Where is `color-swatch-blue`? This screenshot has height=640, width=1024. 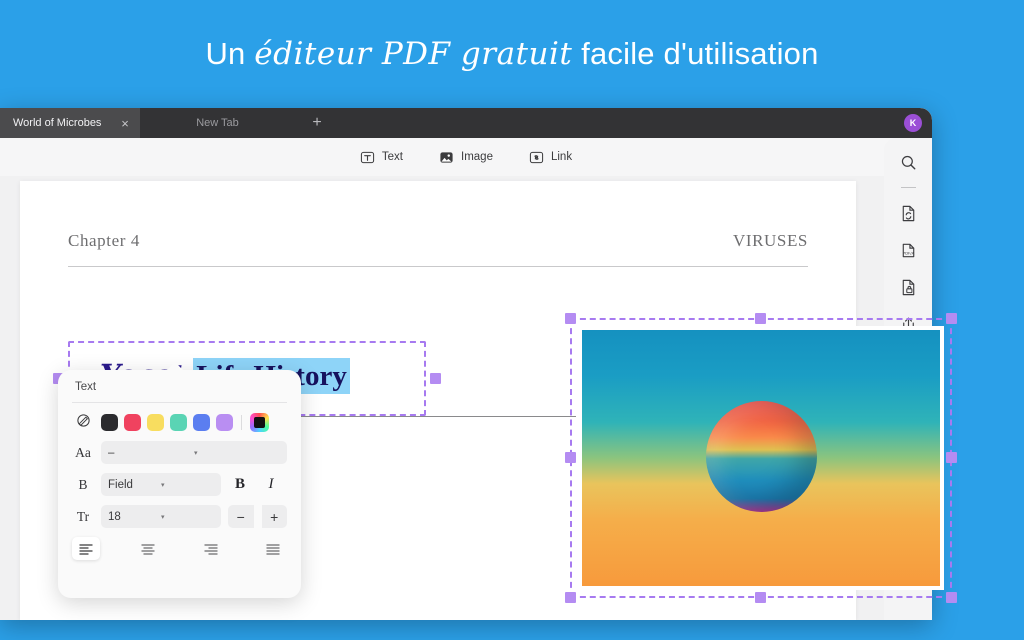
color-swatch-blue is located at coordinates (201, 422).